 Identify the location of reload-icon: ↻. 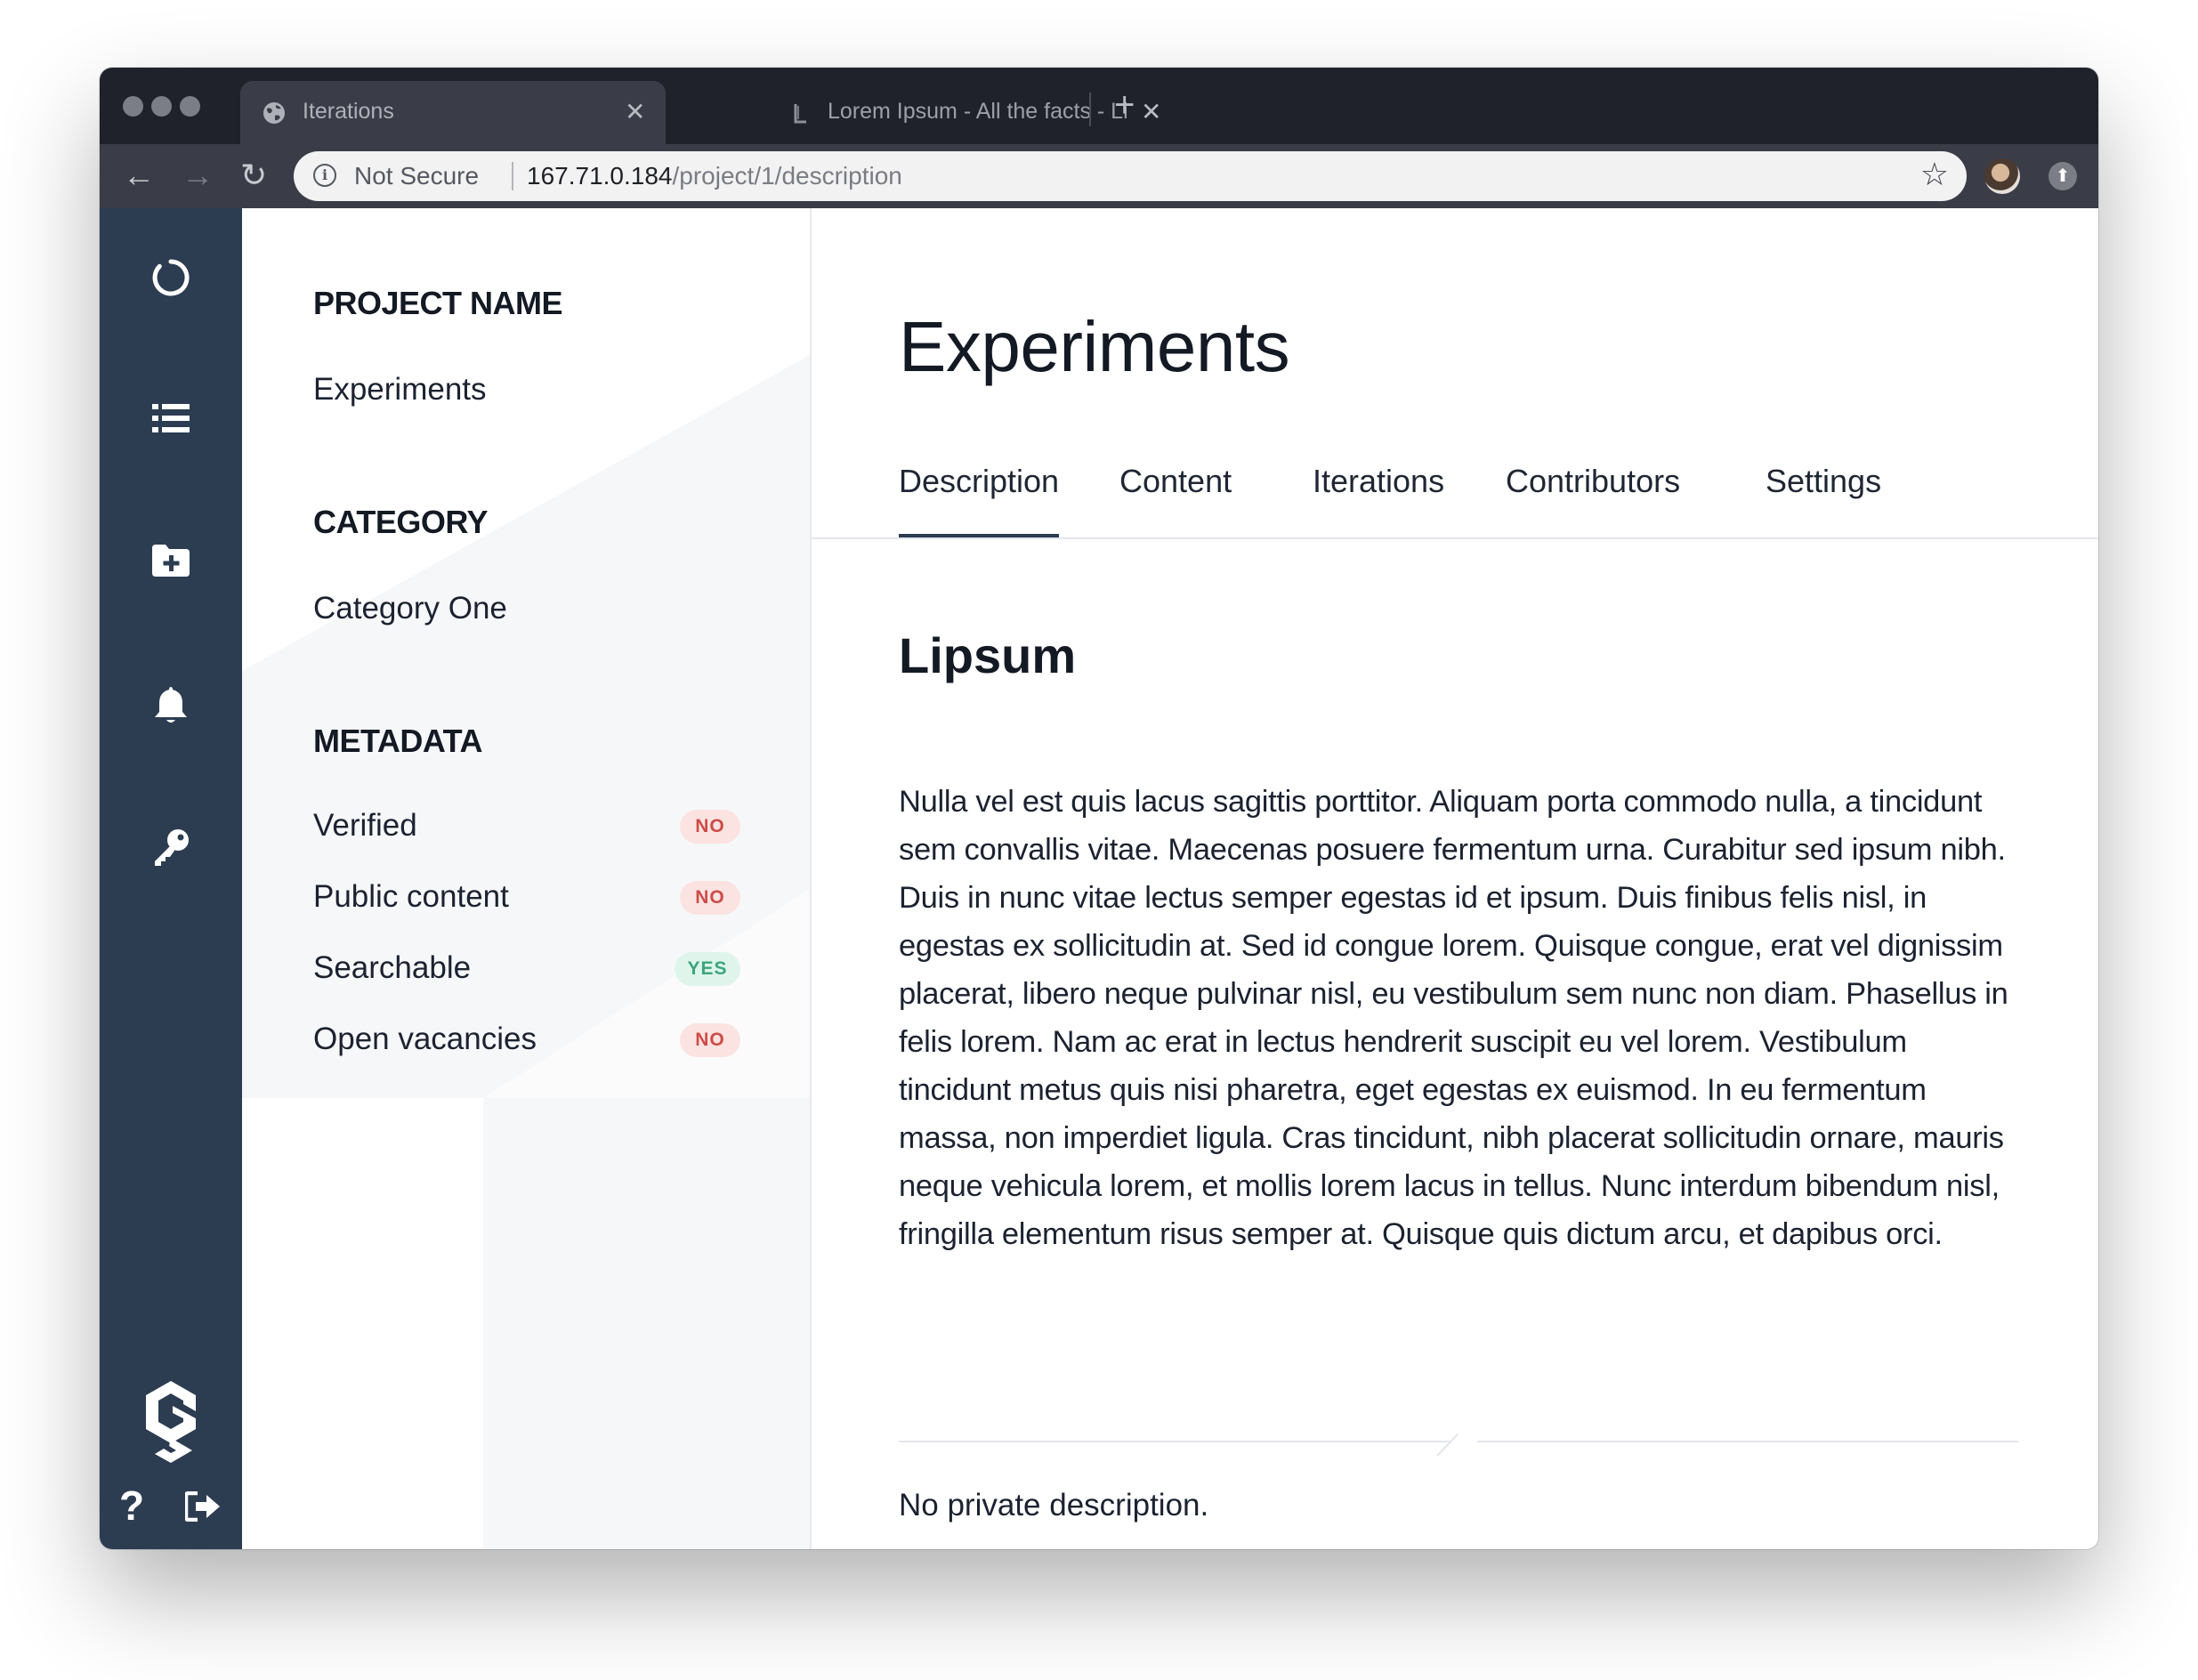
(253, 175).